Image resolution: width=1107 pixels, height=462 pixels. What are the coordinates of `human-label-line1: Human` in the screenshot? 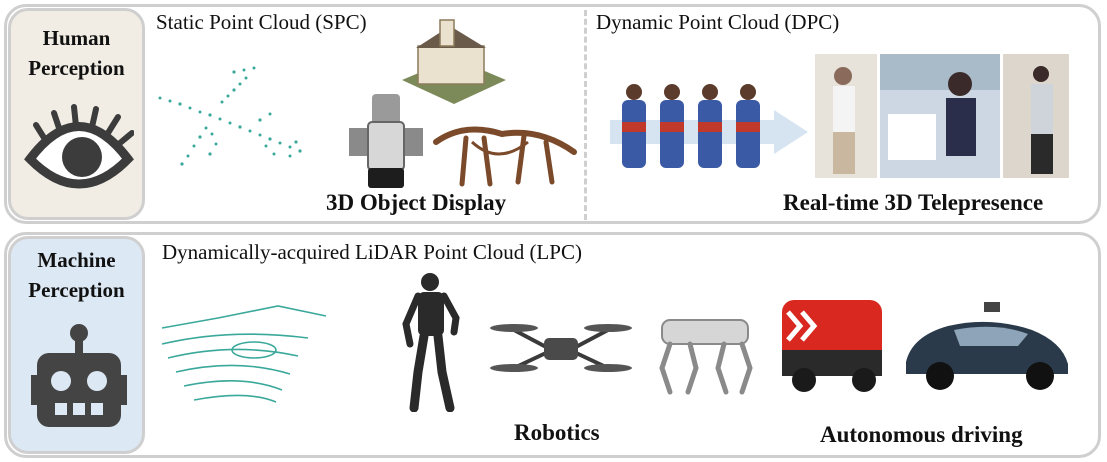 It's located at (76, 38).